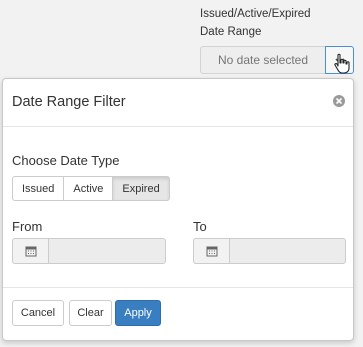  I want to click on to-date-field, so click(269, 251).